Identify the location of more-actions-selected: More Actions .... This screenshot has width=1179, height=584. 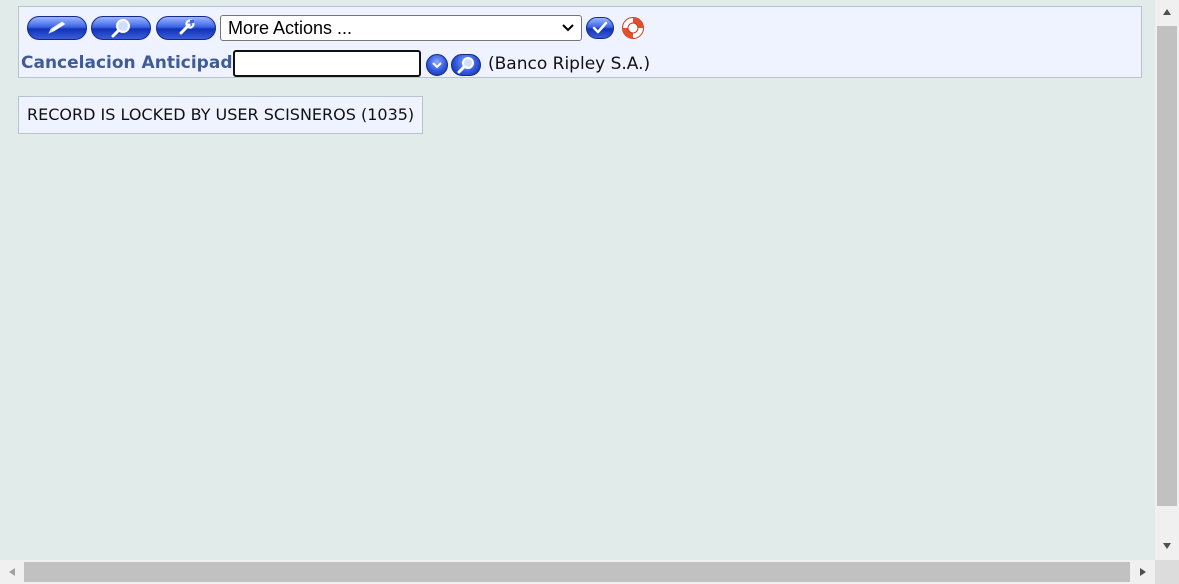
(290, 28).